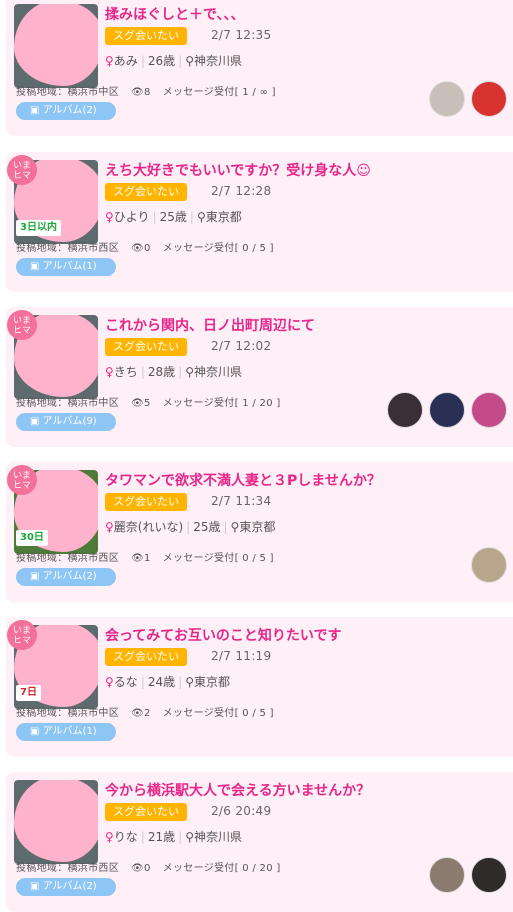  Describe the element at coordinates (125, 372) in the screenshot. I see `user-name: きち` at that location.